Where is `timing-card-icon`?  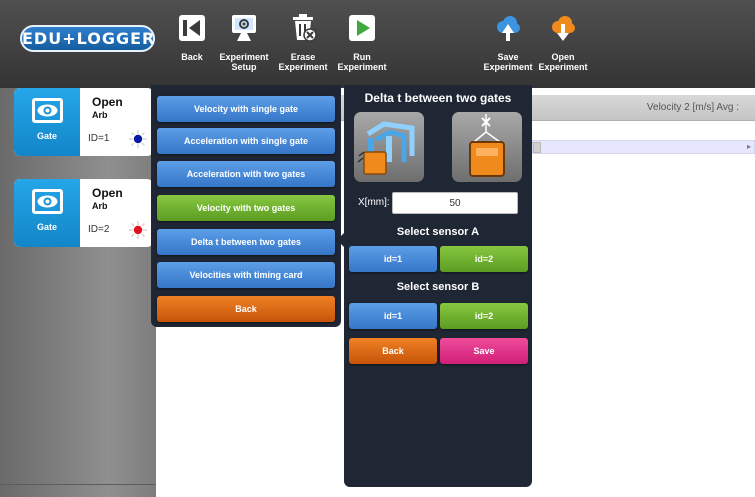 timing-card-icon is located at coordinates (487, 145).